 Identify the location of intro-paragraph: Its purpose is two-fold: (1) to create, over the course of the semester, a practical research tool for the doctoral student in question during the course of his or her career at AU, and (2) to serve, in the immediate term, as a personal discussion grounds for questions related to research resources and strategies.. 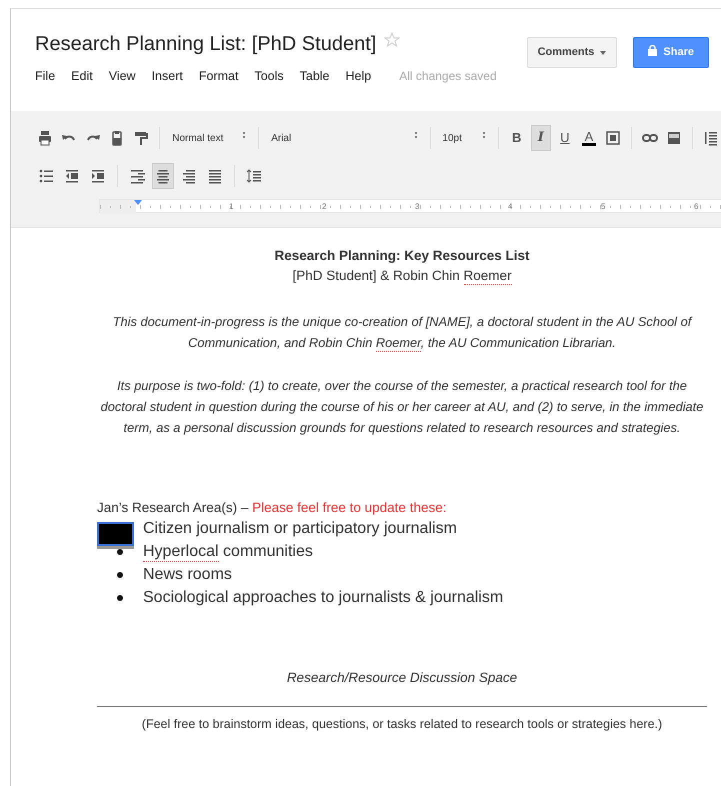
(402, 406).